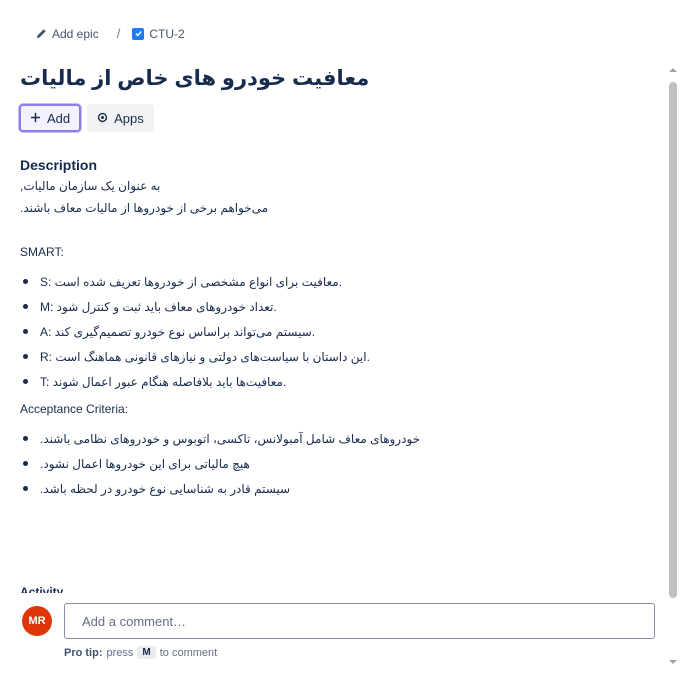  I want to click on breadcrumb: Add epic / CTU-2, so click(110, 33).